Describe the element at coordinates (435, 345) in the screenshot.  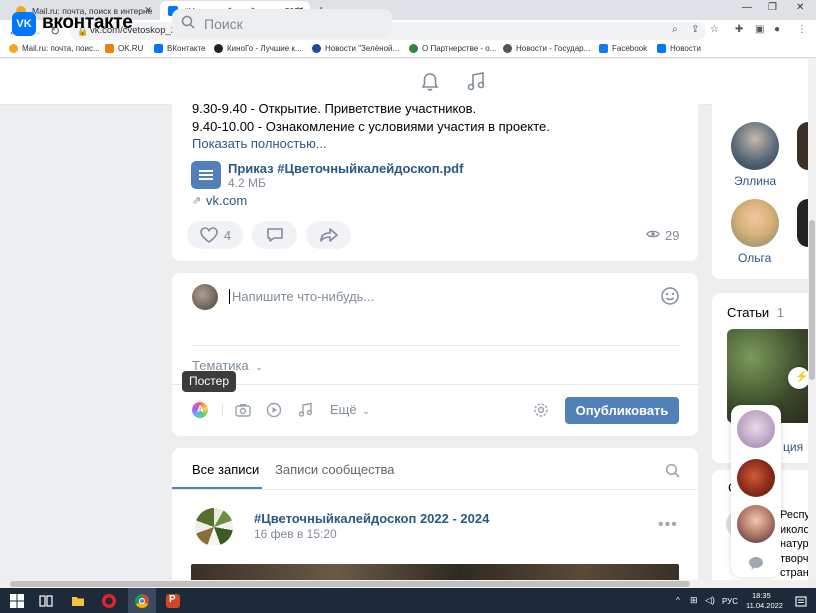
I see `composer-divider` at that location.